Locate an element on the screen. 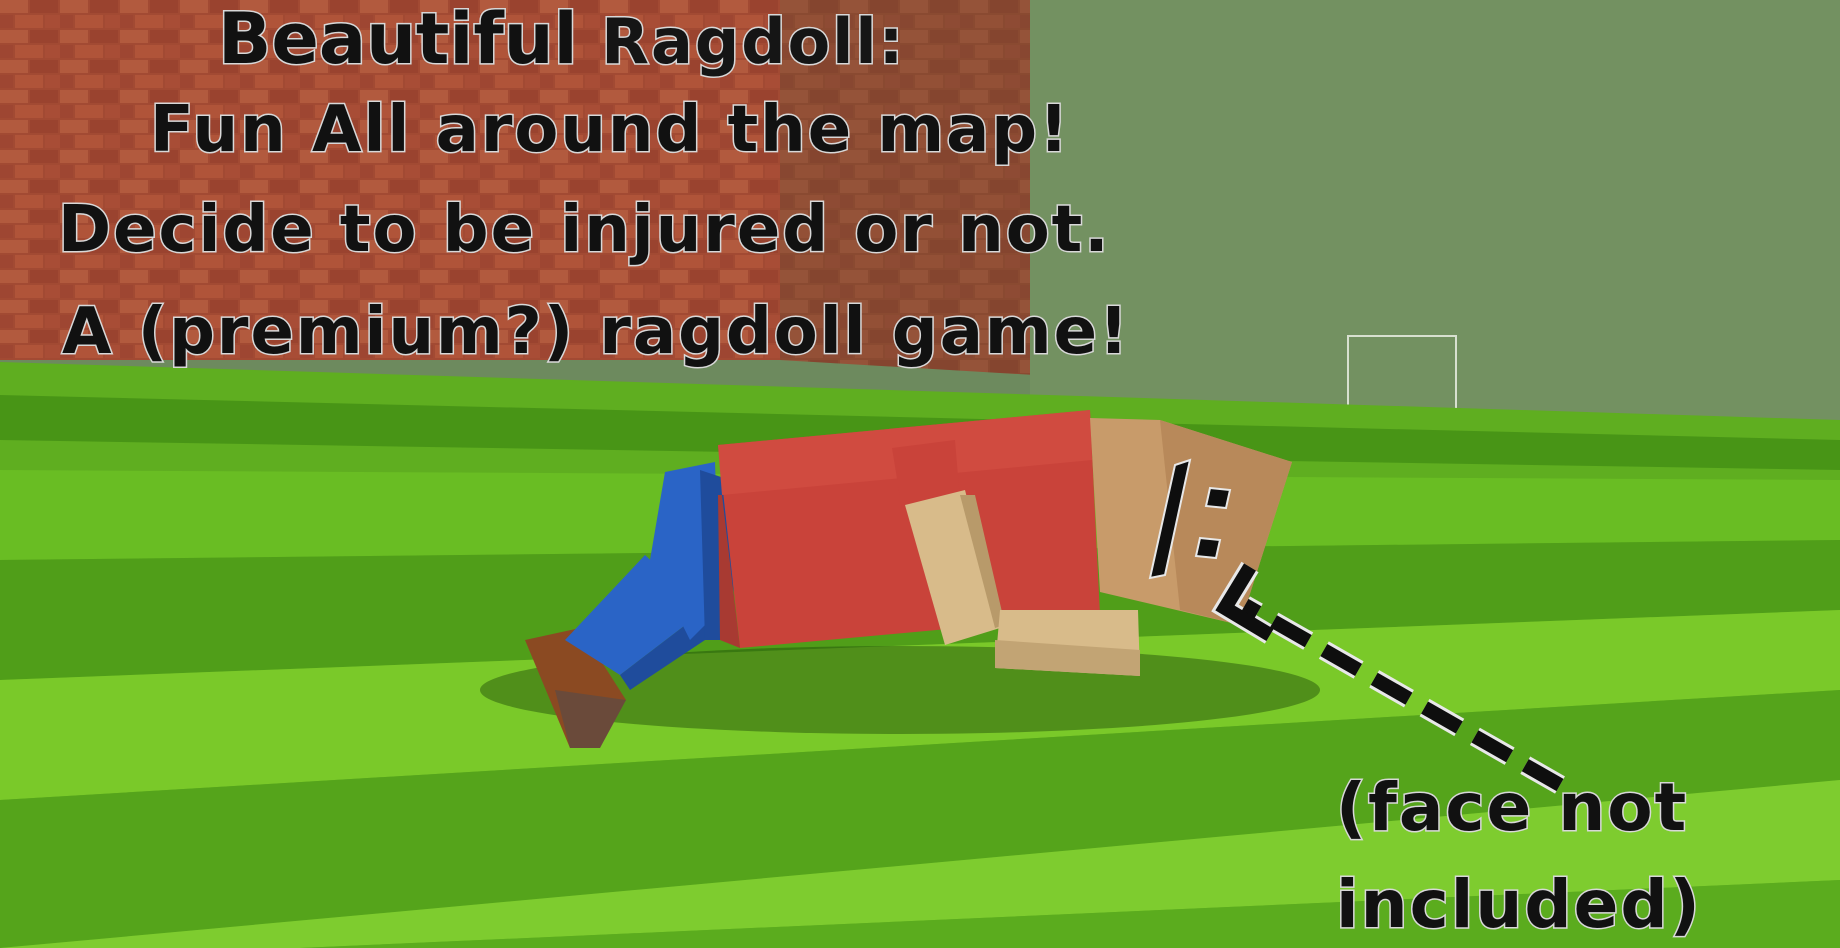  annotation-note-line-1: (face not is located at coordinates (1511, 807).